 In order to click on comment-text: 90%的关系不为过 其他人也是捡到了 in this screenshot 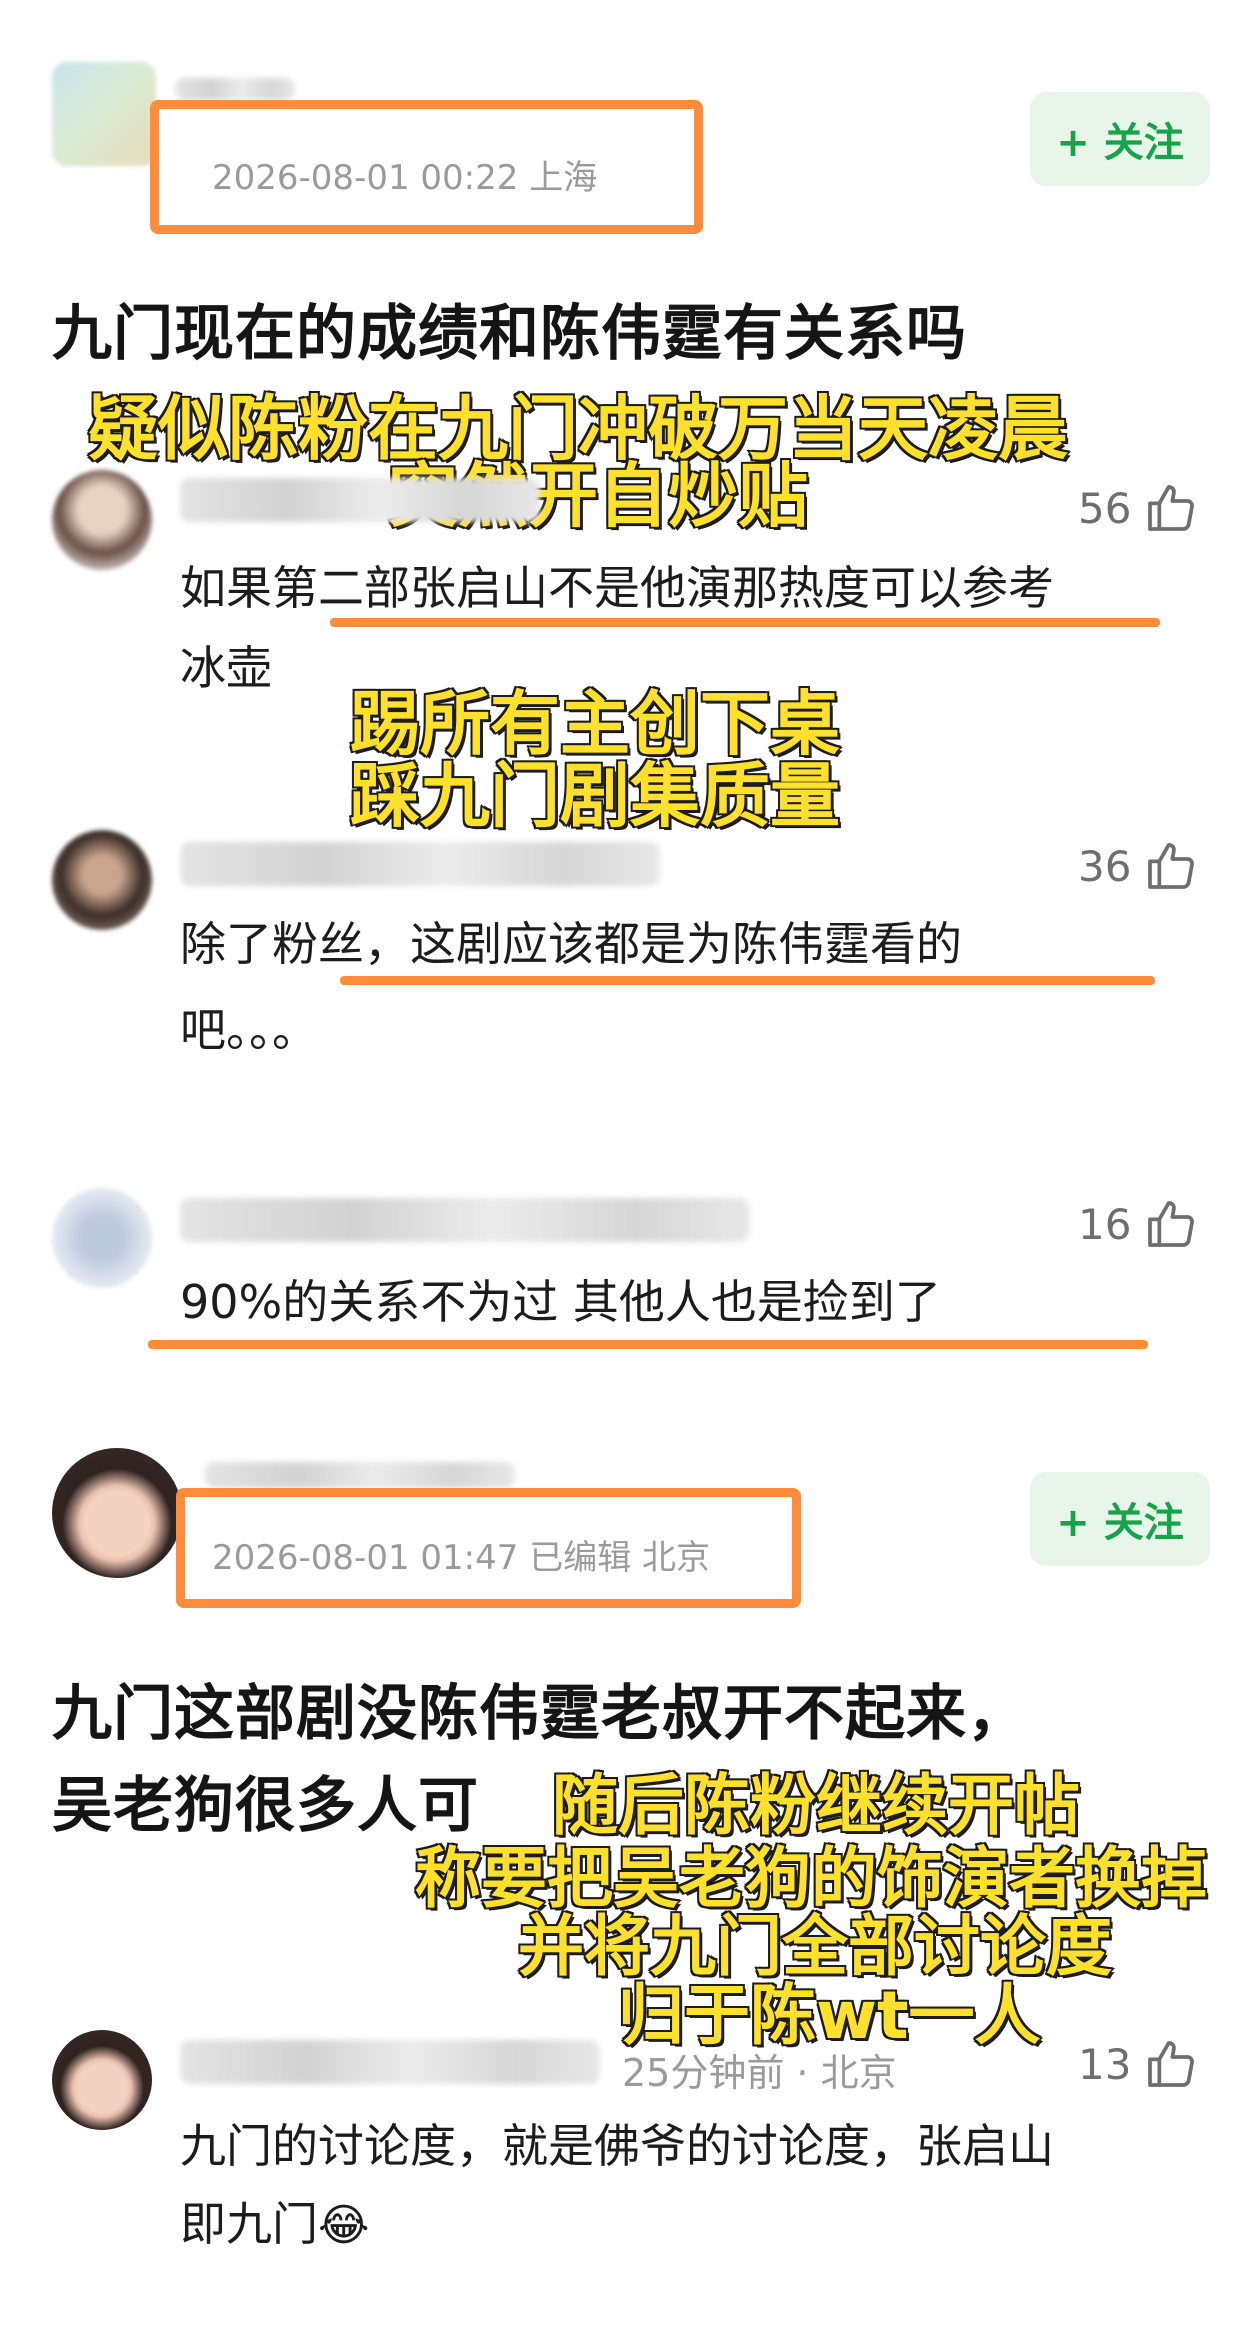, I will do `click(560, 1302)`.